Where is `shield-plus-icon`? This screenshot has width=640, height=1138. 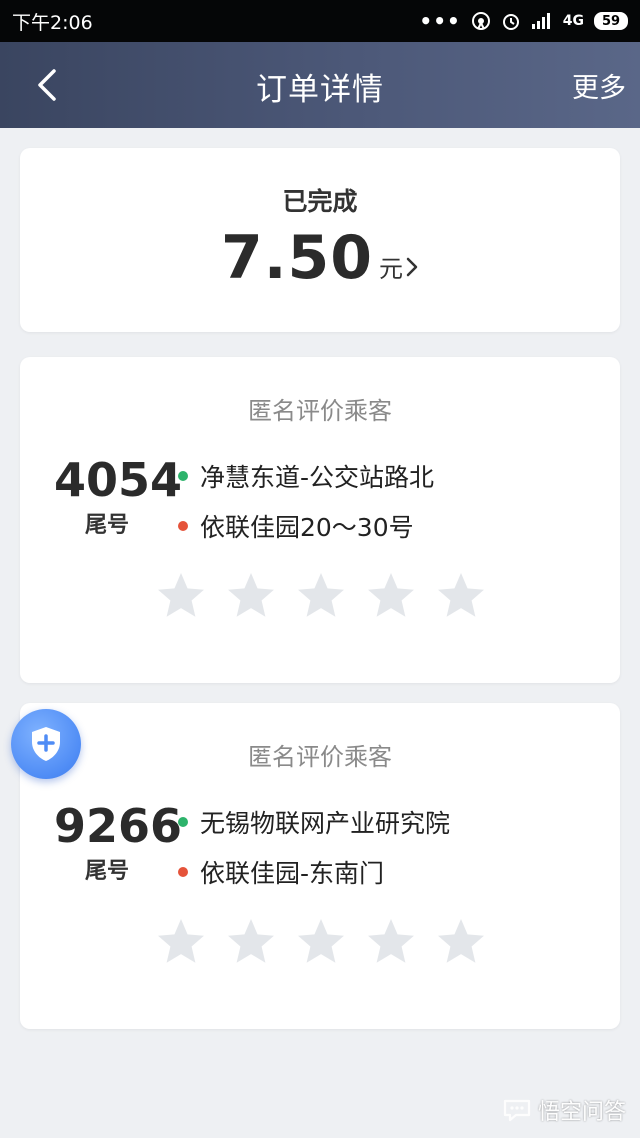 shield-plus-icon is located at coordinates (46, 744).